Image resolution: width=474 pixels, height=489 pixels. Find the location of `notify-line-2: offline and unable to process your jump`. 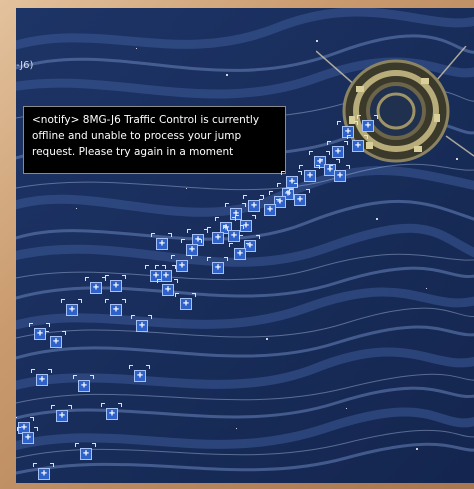

notify-line-2: offline and unable to process your jump is located at coordinates (137, 136).